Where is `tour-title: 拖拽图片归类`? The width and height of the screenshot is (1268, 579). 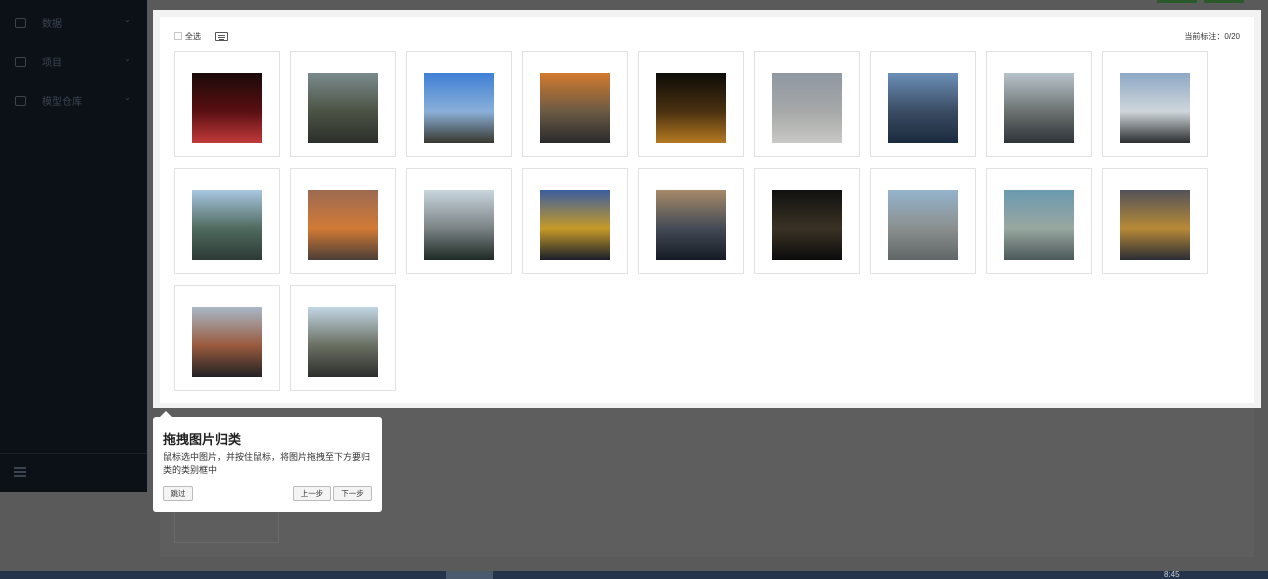 tour-title: 拖拽图片归类 is located at coordinates (202, 439).